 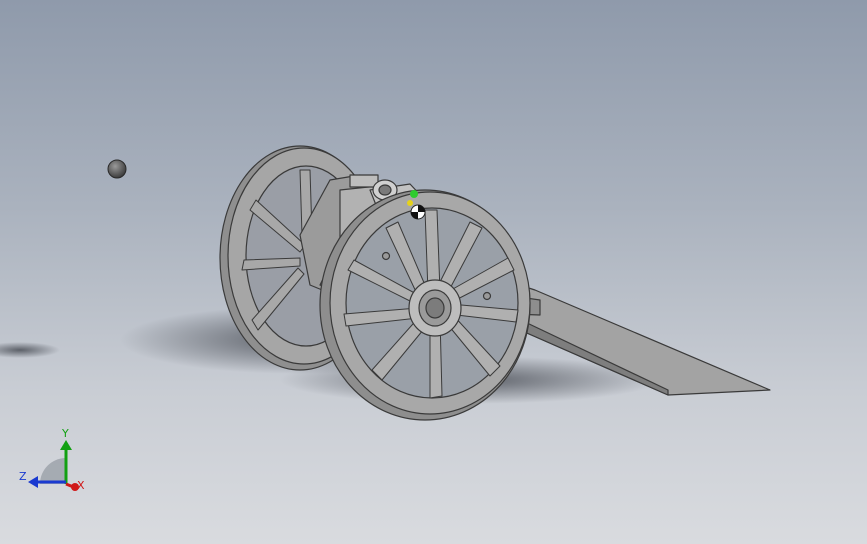 What do you see at coordinates (81, 485) in the screenshot?
I see `triad-x-label: X` at bounding box center [81, 485].